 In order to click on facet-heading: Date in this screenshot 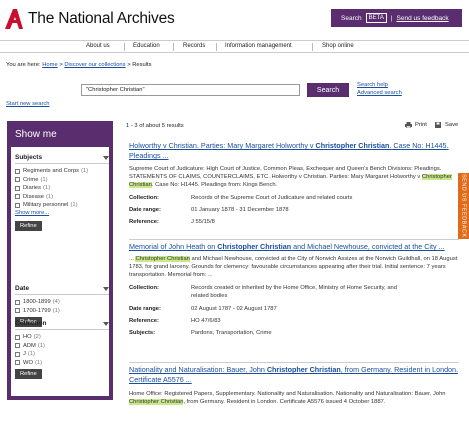, I will do `click(62, 290)`.